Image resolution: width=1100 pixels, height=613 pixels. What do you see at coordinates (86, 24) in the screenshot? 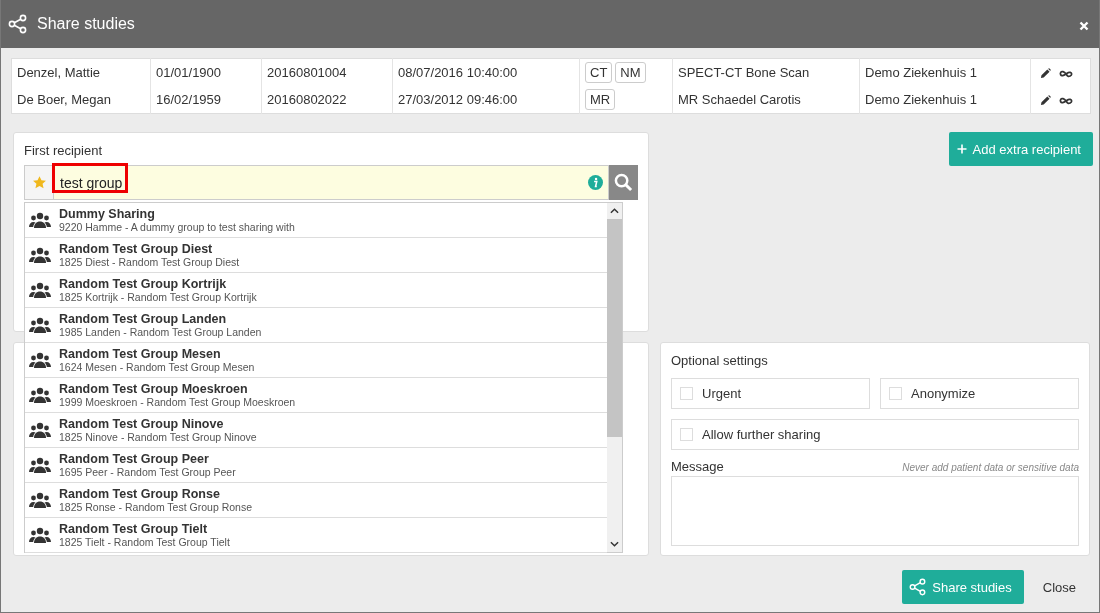
I see `window-title: Share studies` at bounding box center [86, 24].